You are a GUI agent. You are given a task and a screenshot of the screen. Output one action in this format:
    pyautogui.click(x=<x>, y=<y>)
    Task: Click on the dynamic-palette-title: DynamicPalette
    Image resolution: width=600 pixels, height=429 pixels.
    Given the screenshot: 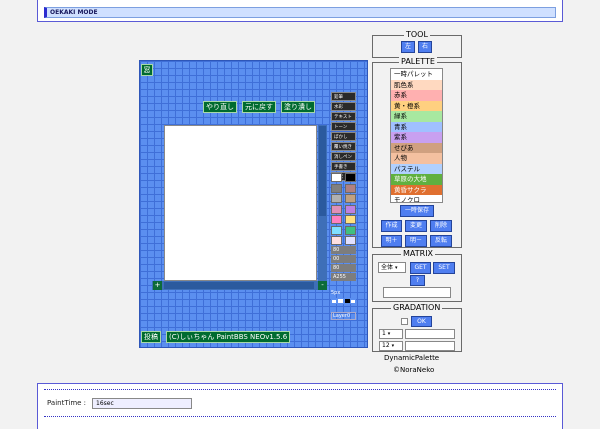 What is the action you would take?
    pyautogui.click(x=412, y=358)
    